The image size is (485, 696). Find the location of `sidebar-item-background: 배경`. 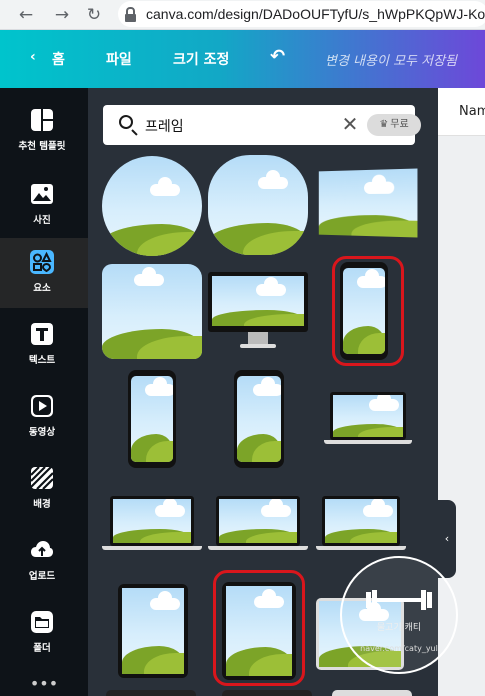

sidebar-item-background: 배경 is located at coordinates (44, 489).